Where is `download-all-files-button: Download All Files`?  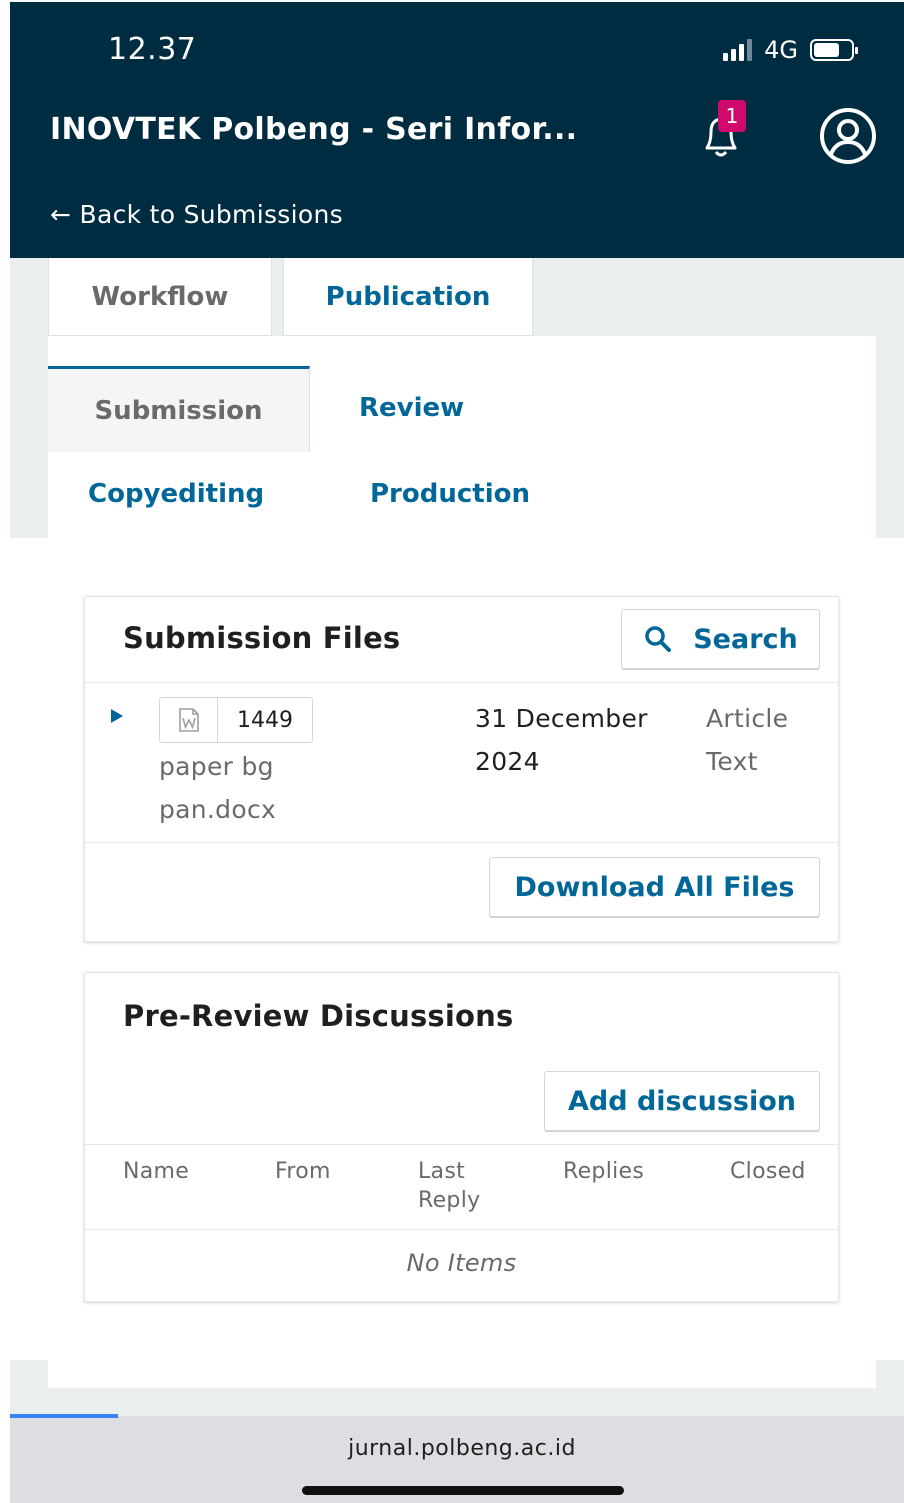 download-all-files-button: Download All Files is located at coordinates (654, 887).